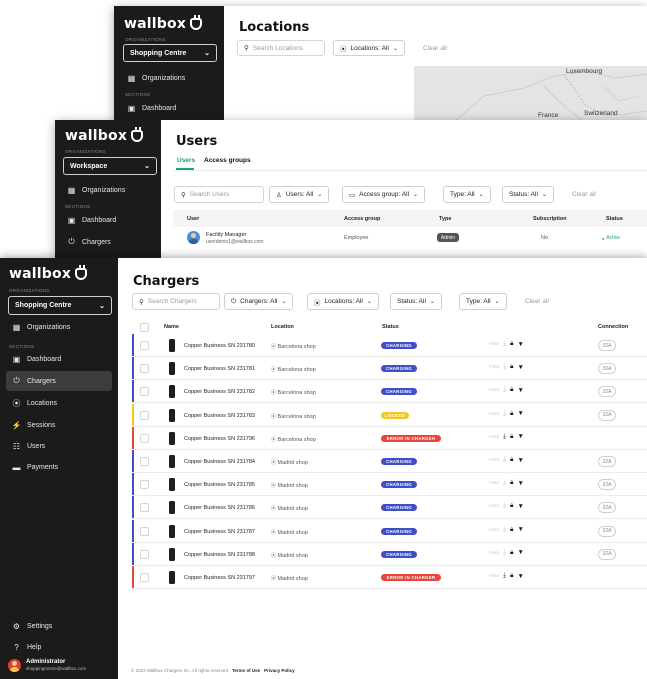  Describe the element at coordinates (144, 327) in the screenshot. I see `select-all-checkbox` at that location.